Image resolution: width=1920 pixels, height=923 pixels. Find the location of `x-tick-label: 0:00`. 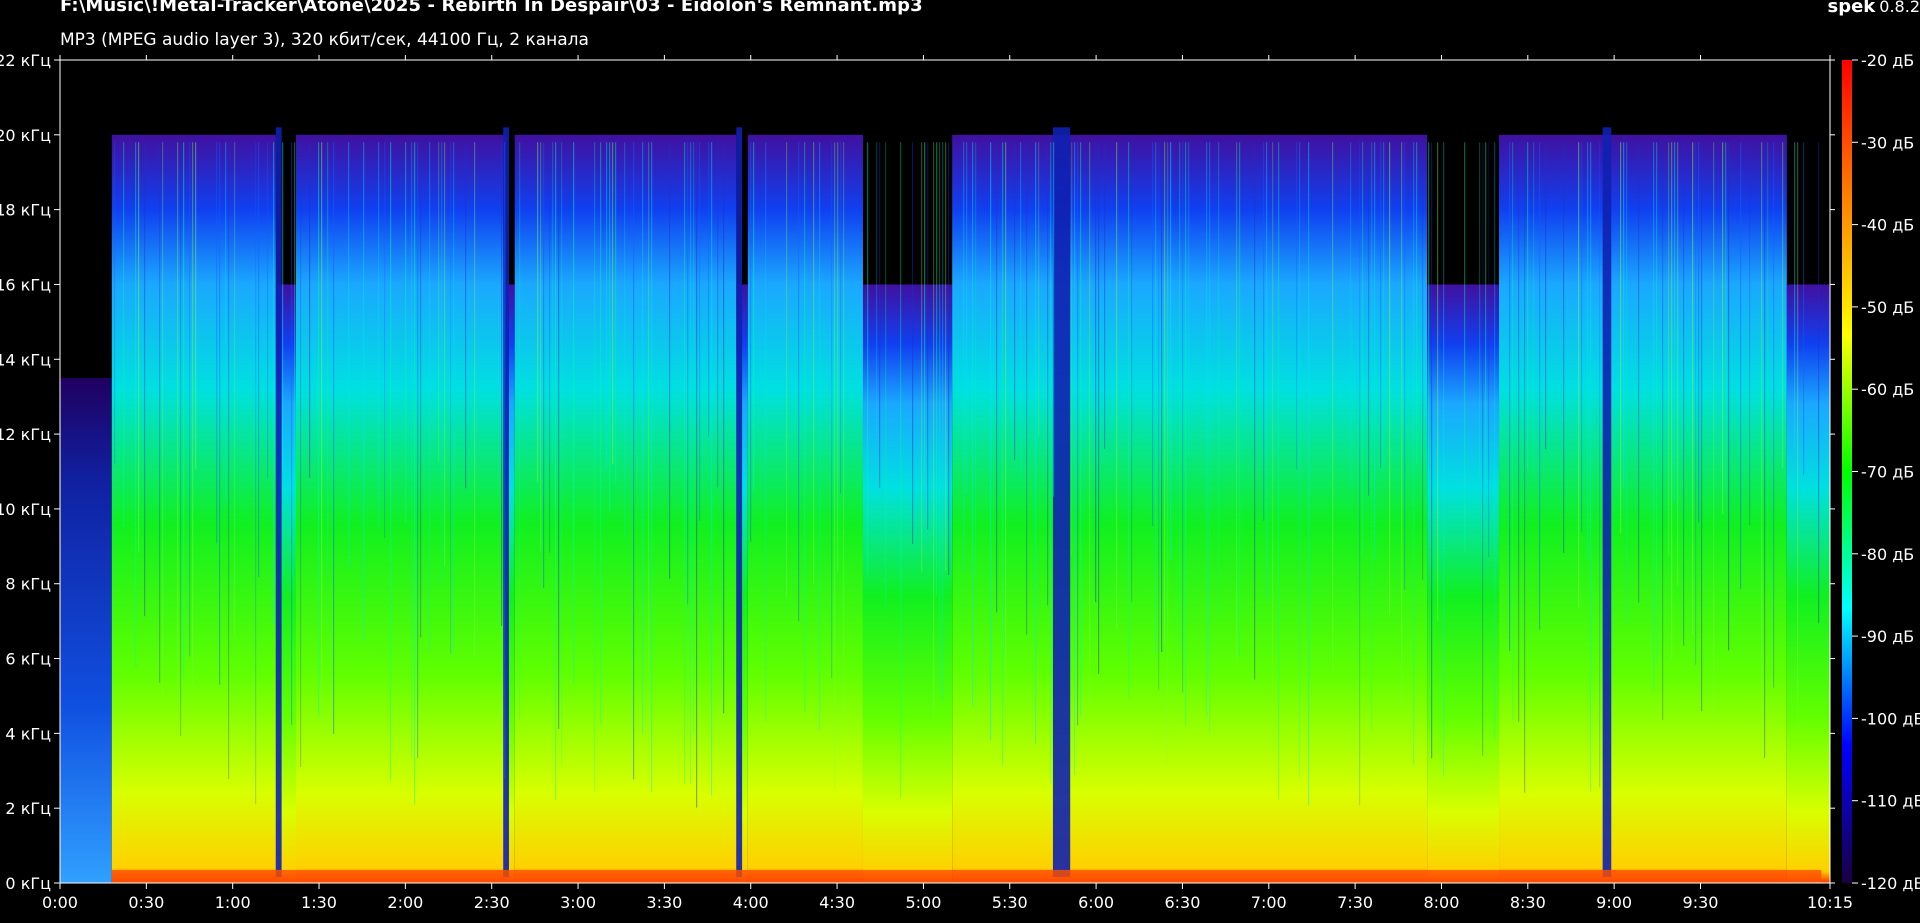

x-tick-label: 0:00 is located at coordinates (60, 902).